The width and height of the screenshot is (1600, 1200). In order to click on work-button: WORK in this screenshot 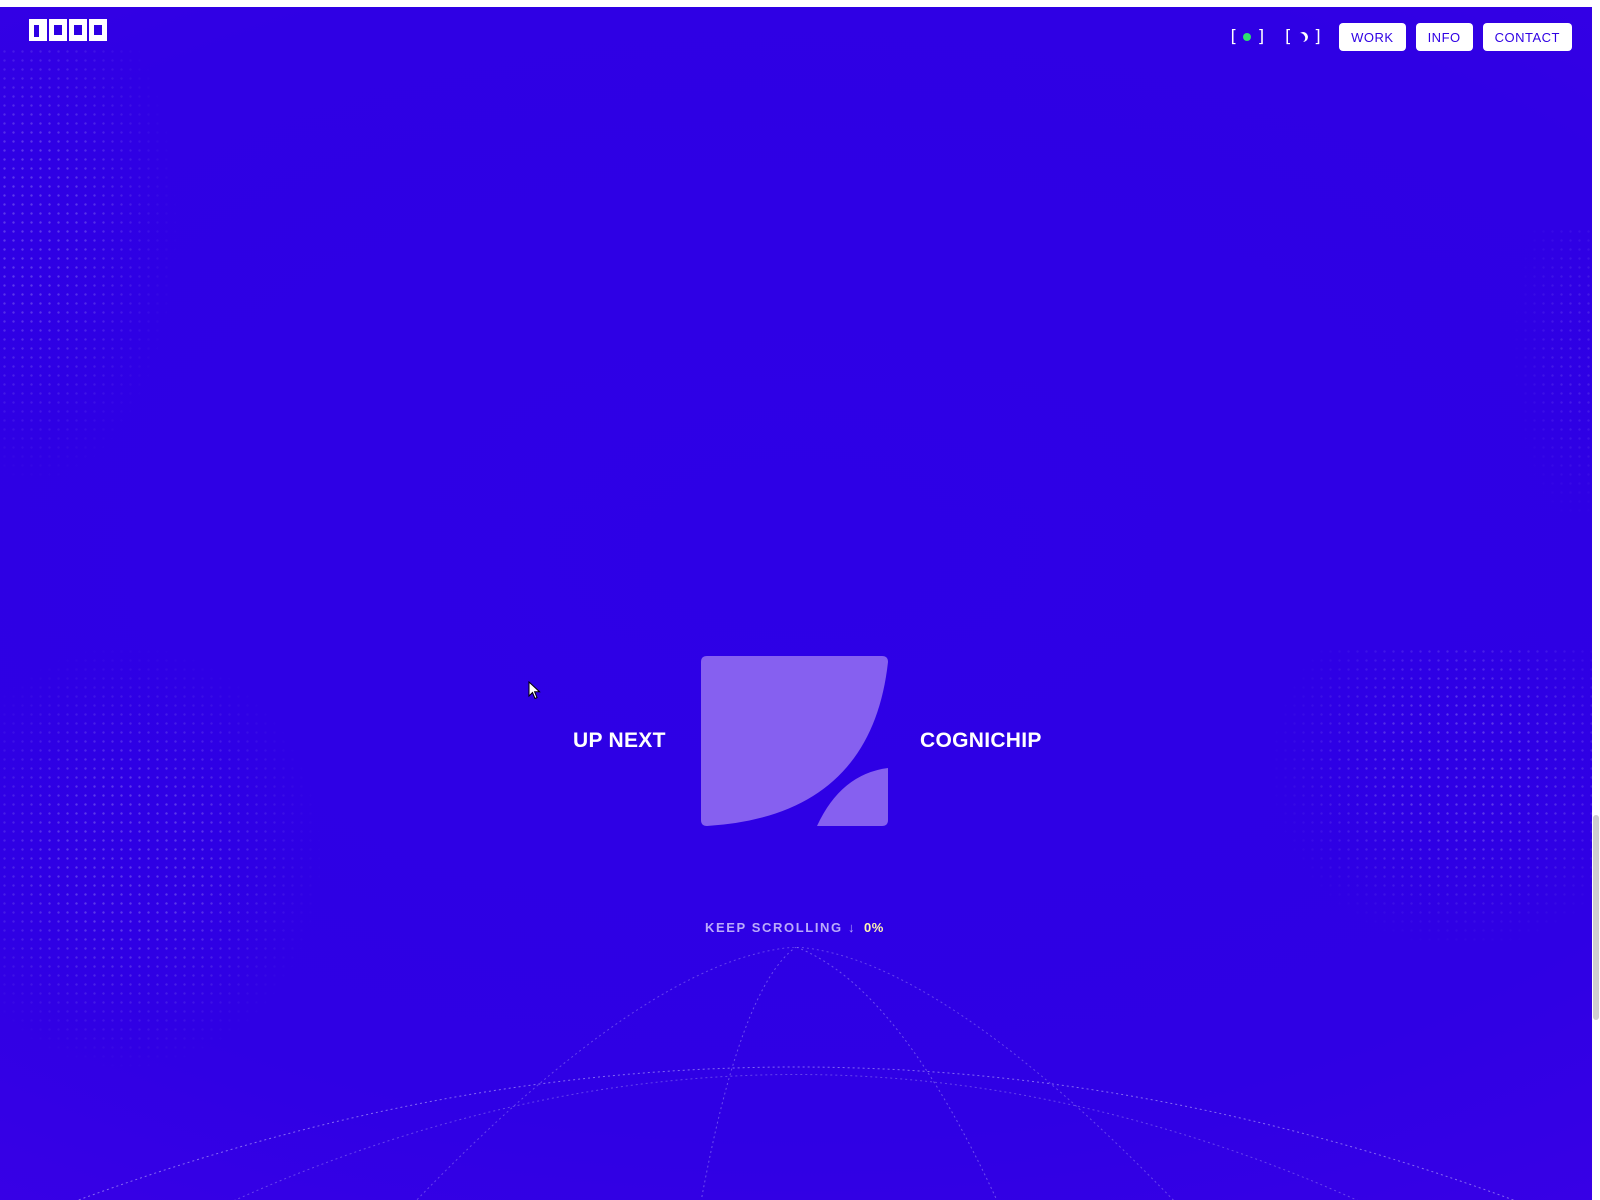, I will do `click(1372, 37)`.